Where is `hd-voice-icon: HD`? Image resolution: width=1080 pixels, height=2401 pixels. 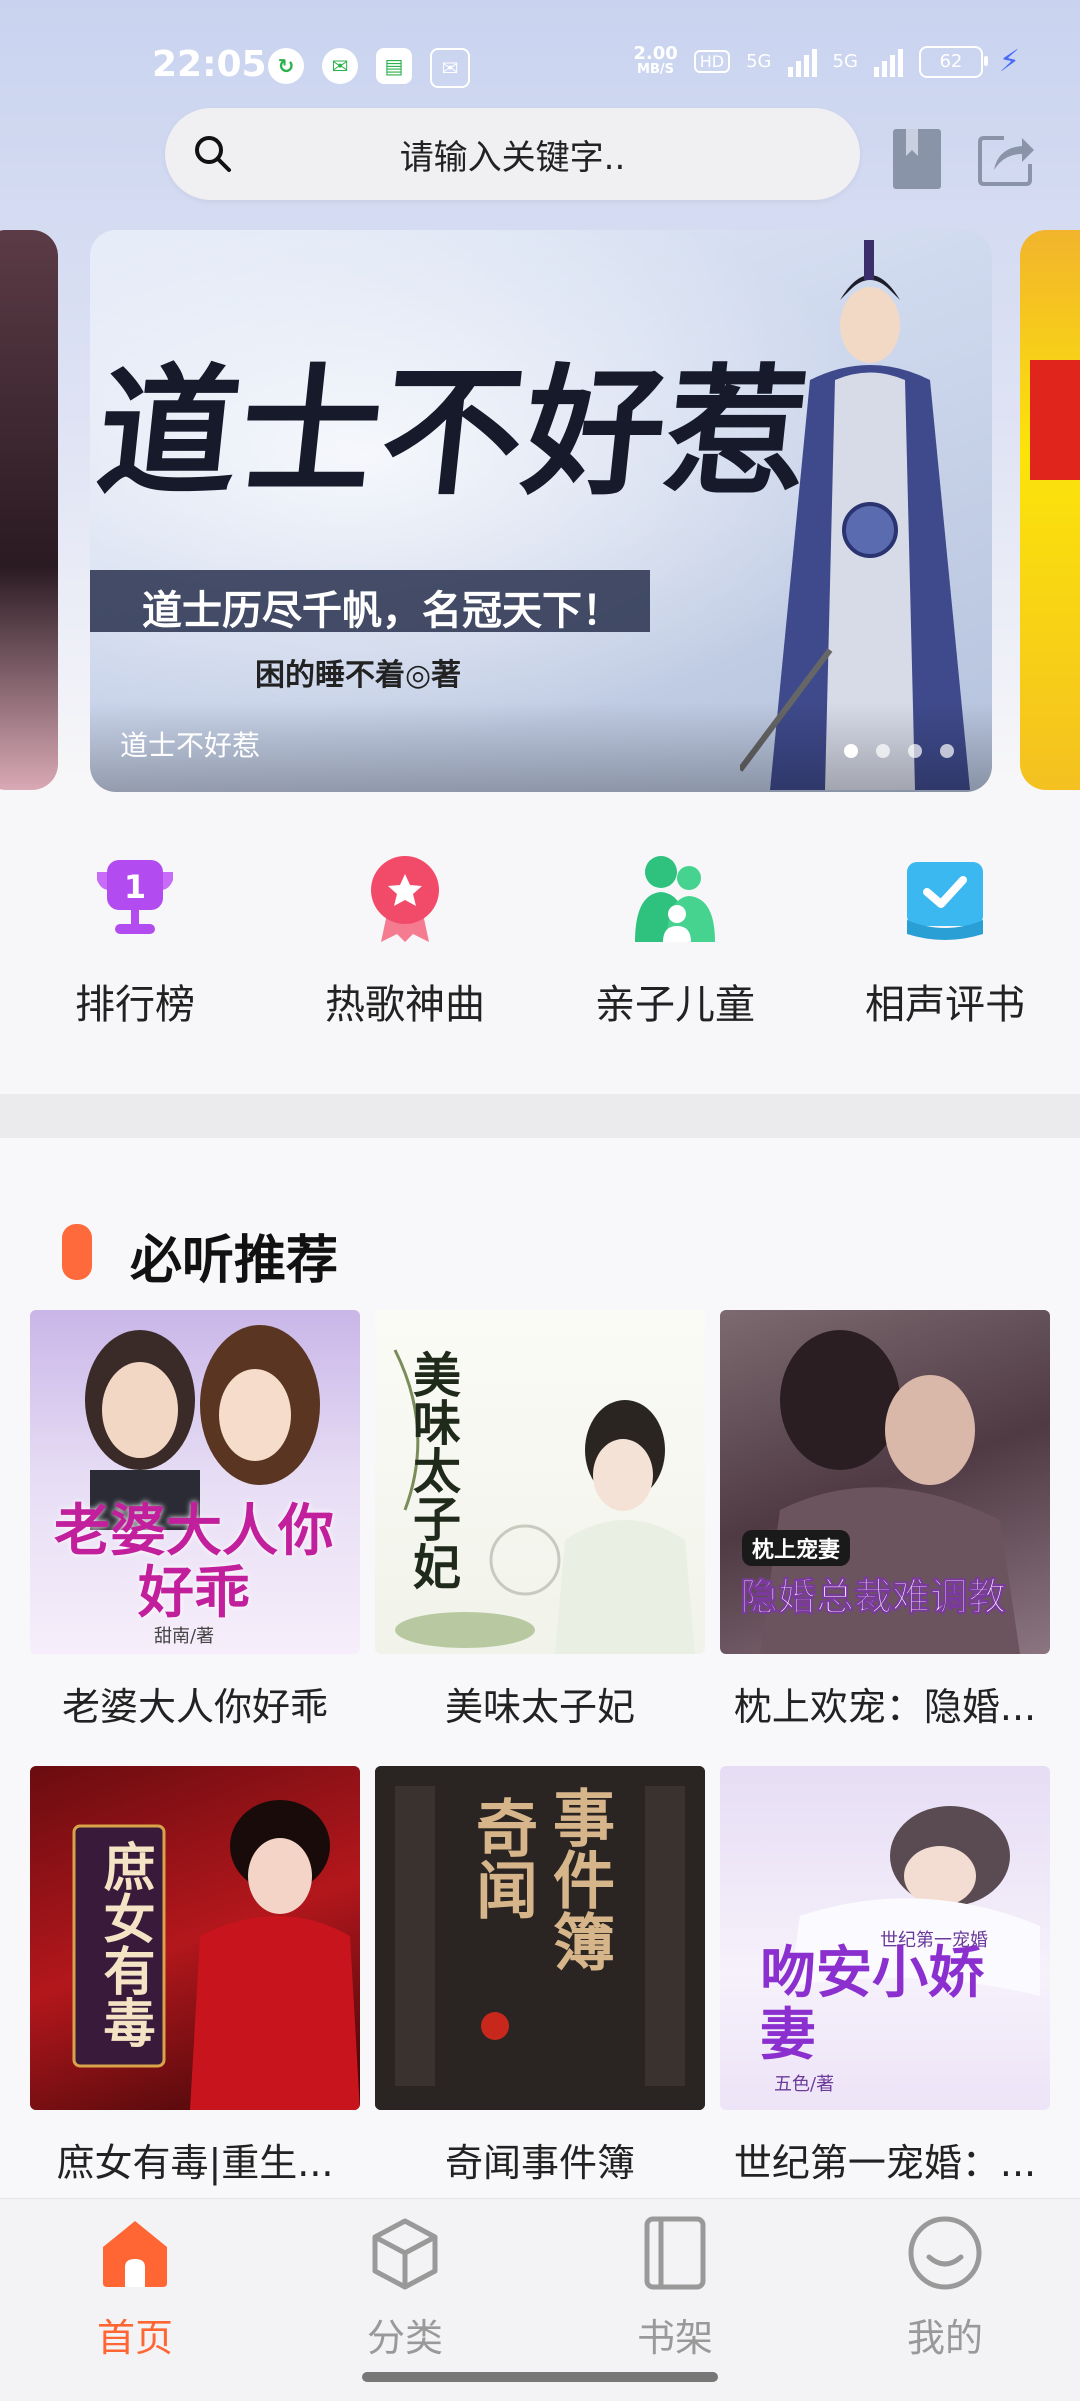
hd-voice-icon: HD is located at coordinates (712, 61).